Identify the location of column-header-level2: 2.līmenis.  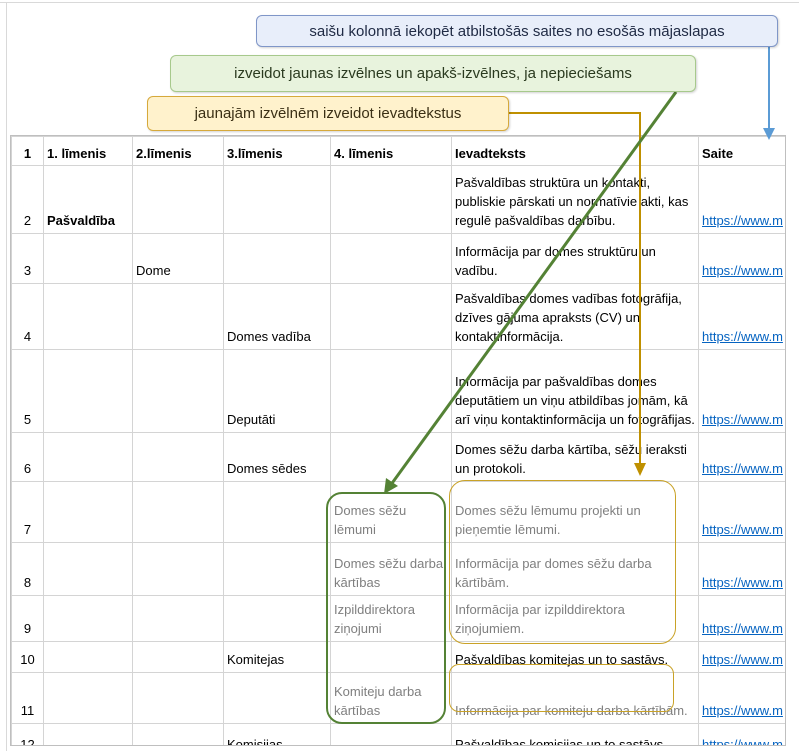
(178, 151).